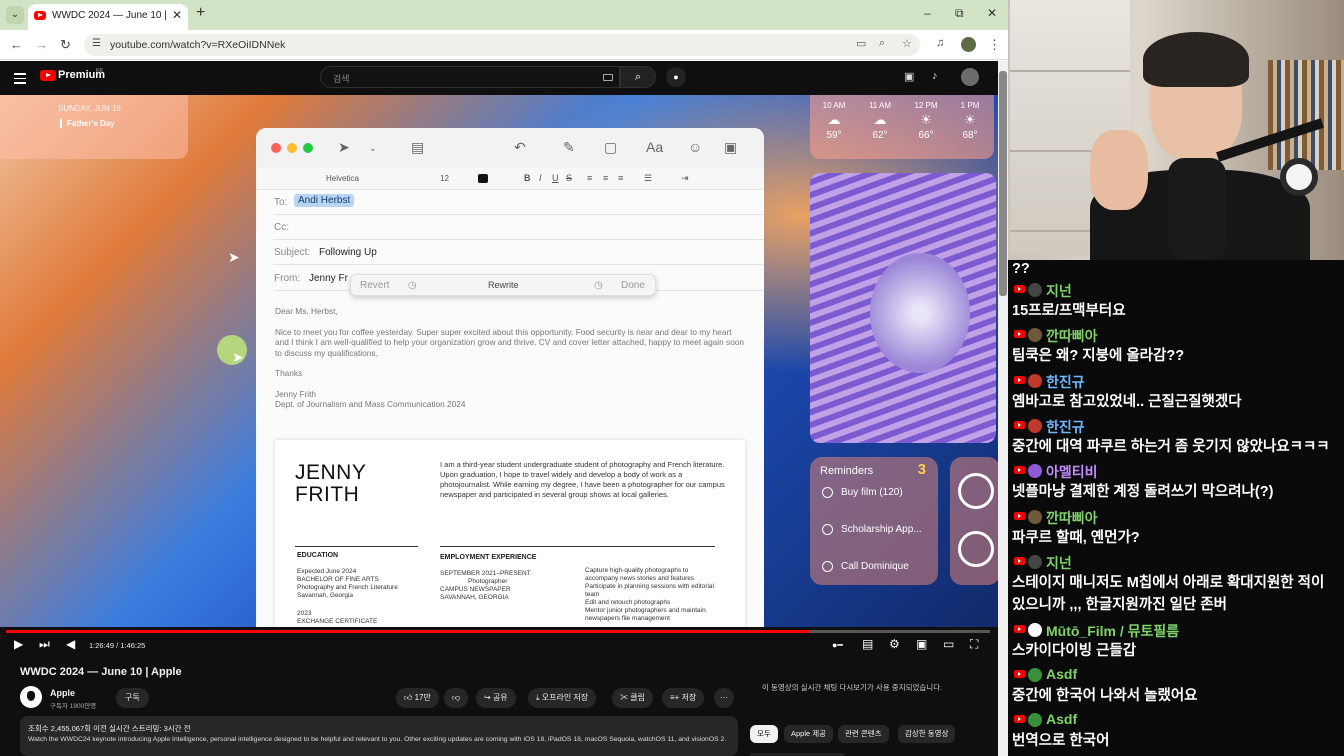 Image resolution: width=1344 pixels, height=756 pixels. Describe the element at coordinates (562, 698) in the screenshot. I see `download-button: ⤓ 오프라인 저장` at that location.